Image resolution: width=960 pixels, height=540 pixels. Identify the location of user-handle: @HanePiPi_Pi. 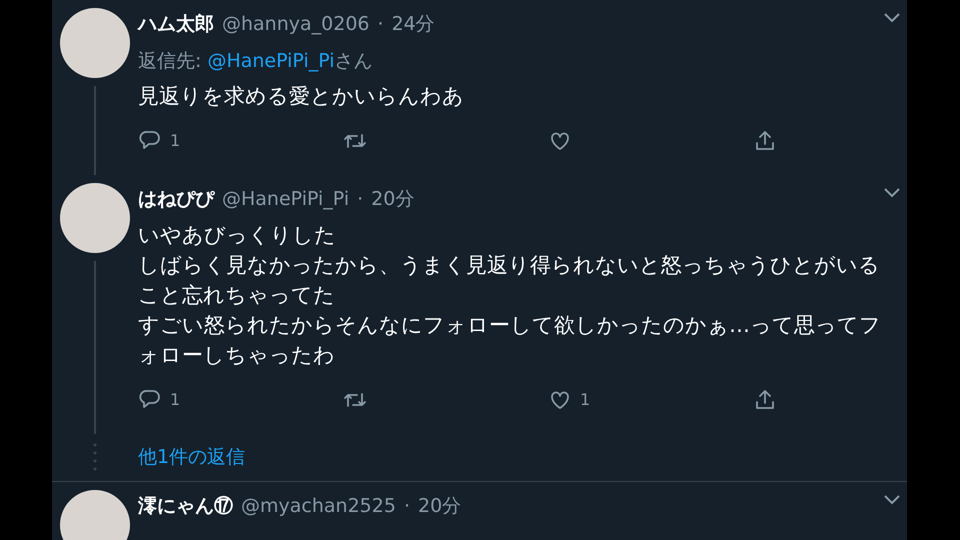
(286, 199).